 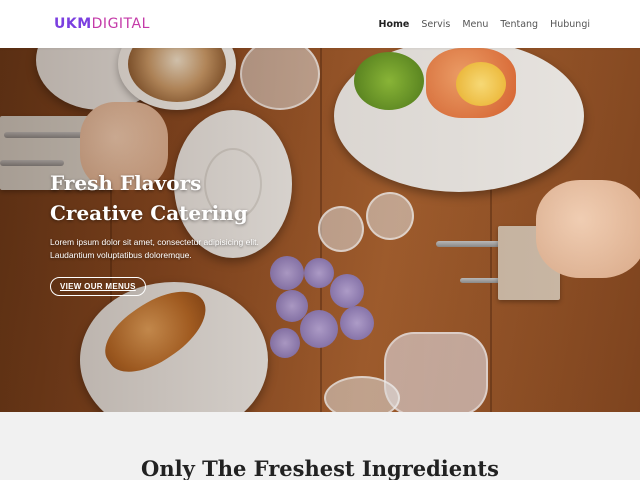 I want to click on brand-logo-part1: UKM, so click(x=73, y=24).